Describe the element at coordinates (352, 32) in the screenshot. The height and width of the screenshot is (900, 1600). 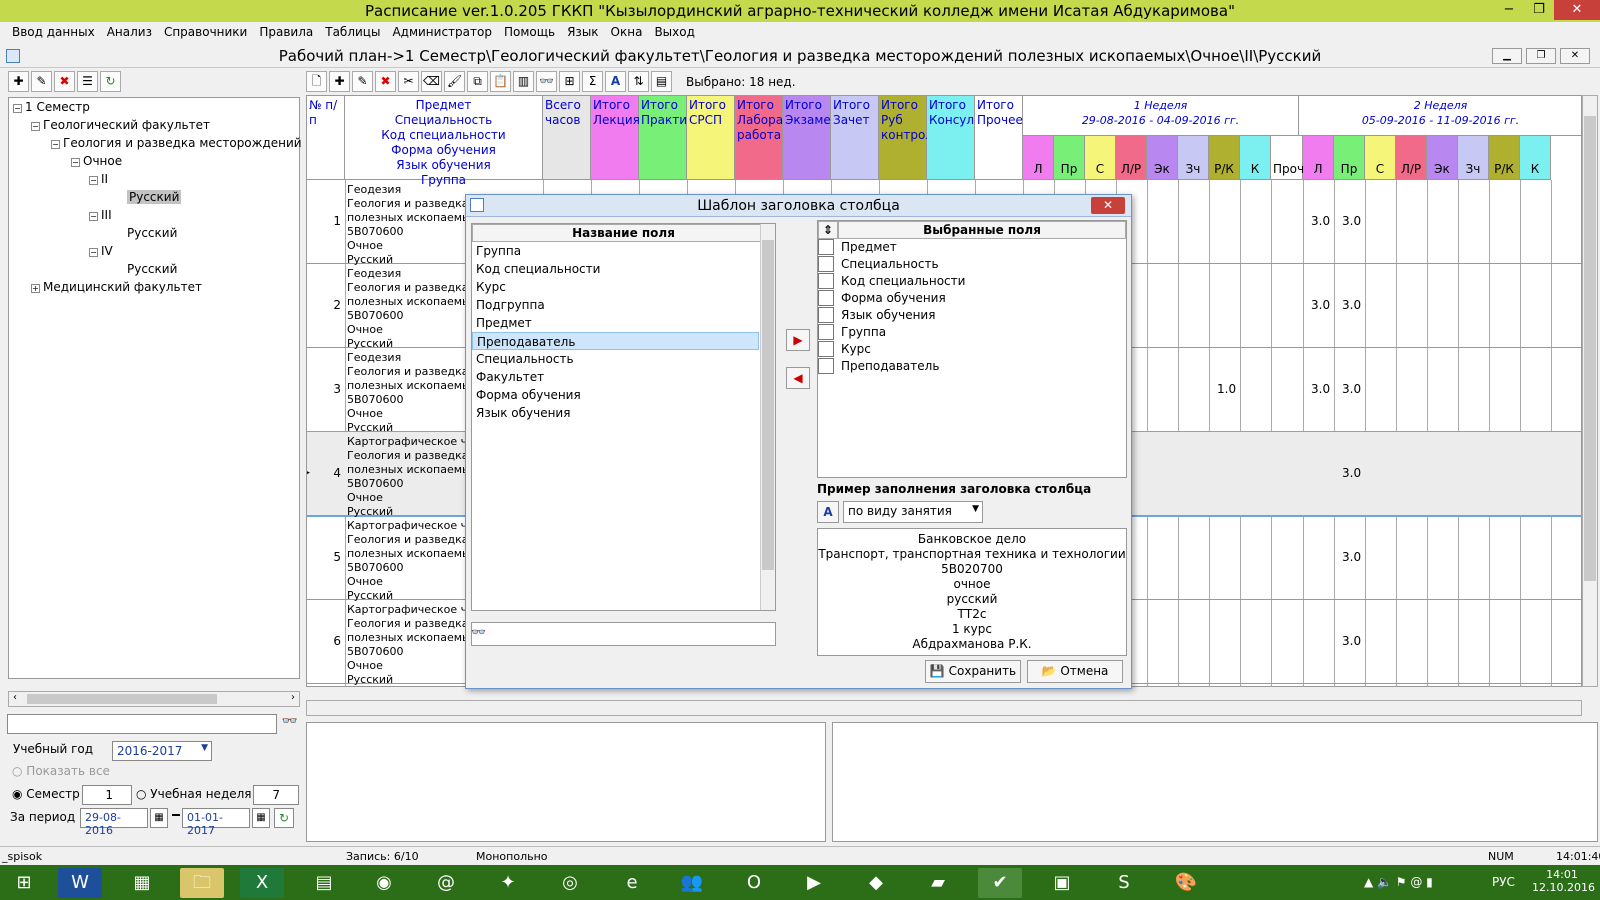
I see `menu-item: Таблицы` at that location.